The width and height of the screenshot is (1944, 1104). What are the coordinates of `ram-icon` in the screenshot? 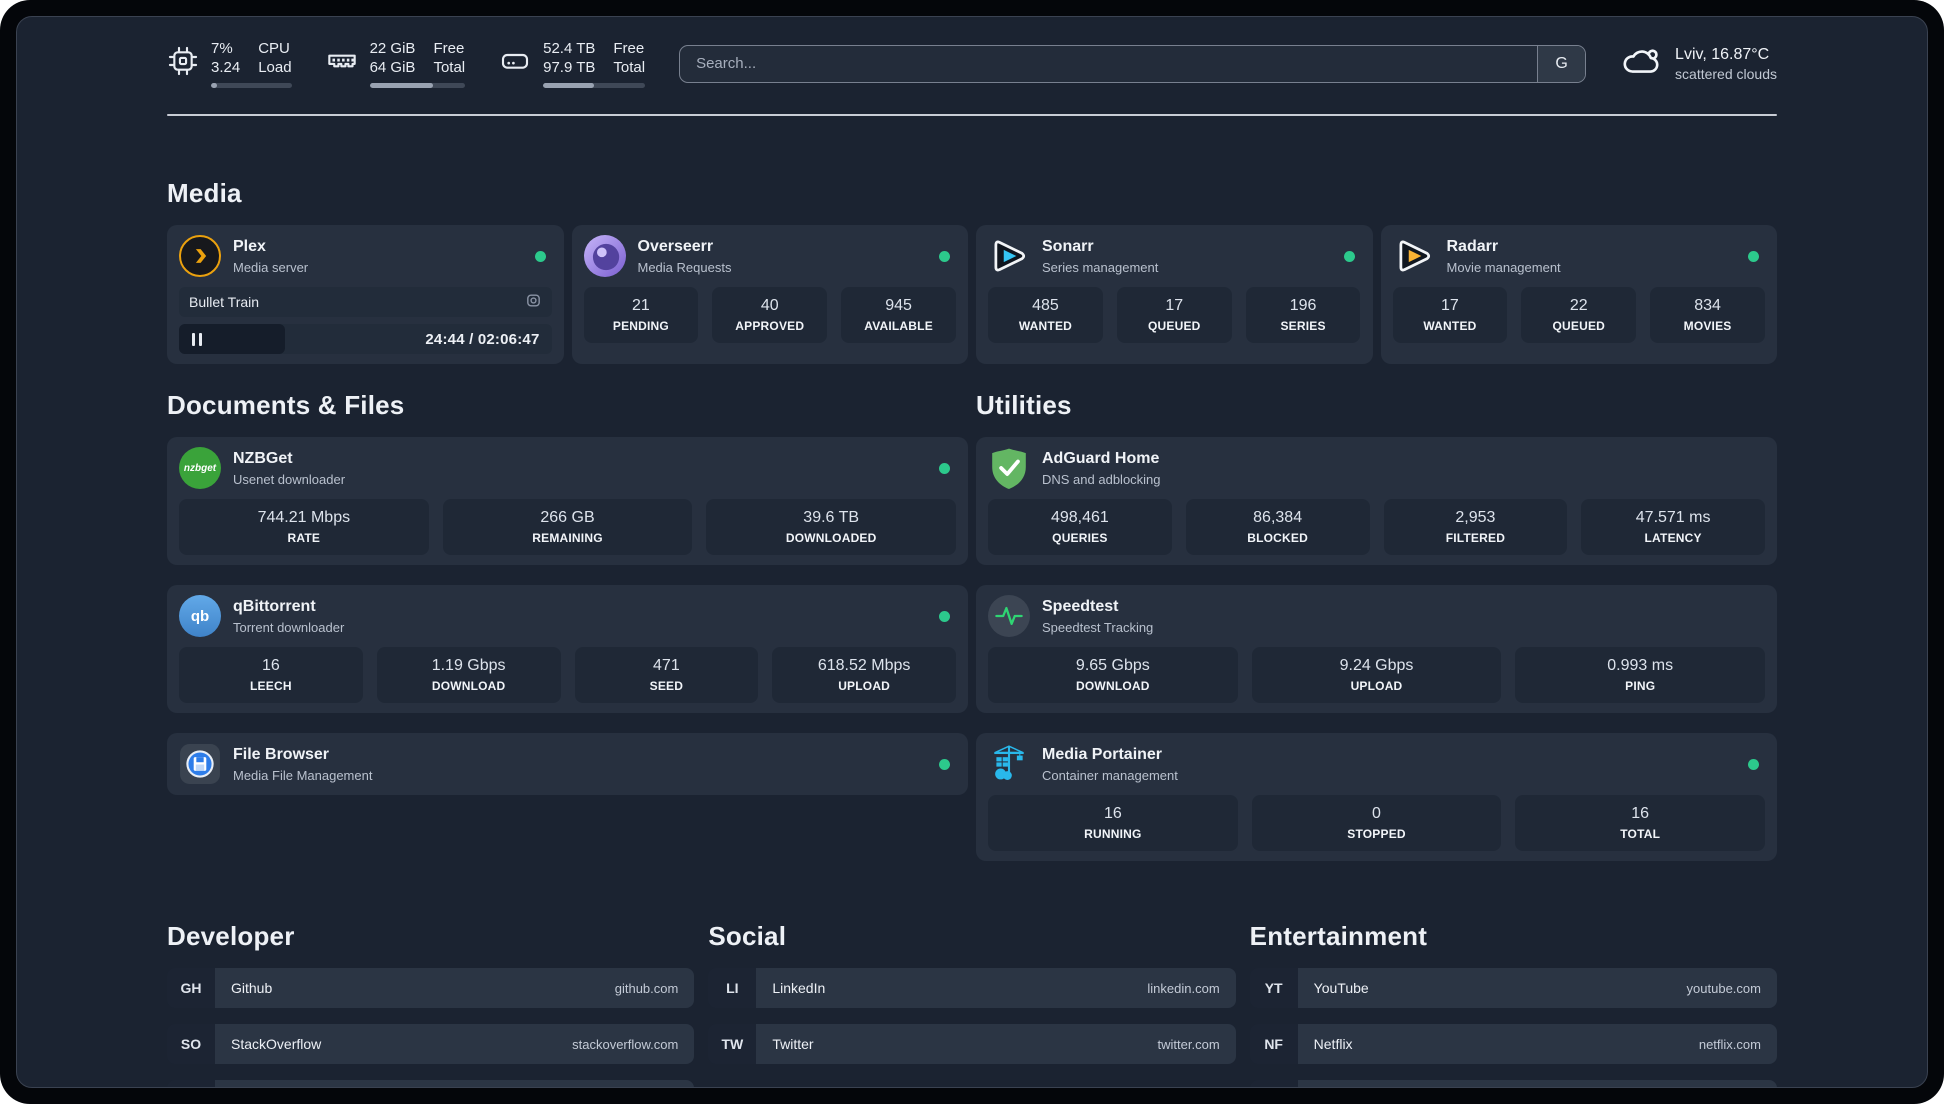 It's located at (342, 61).